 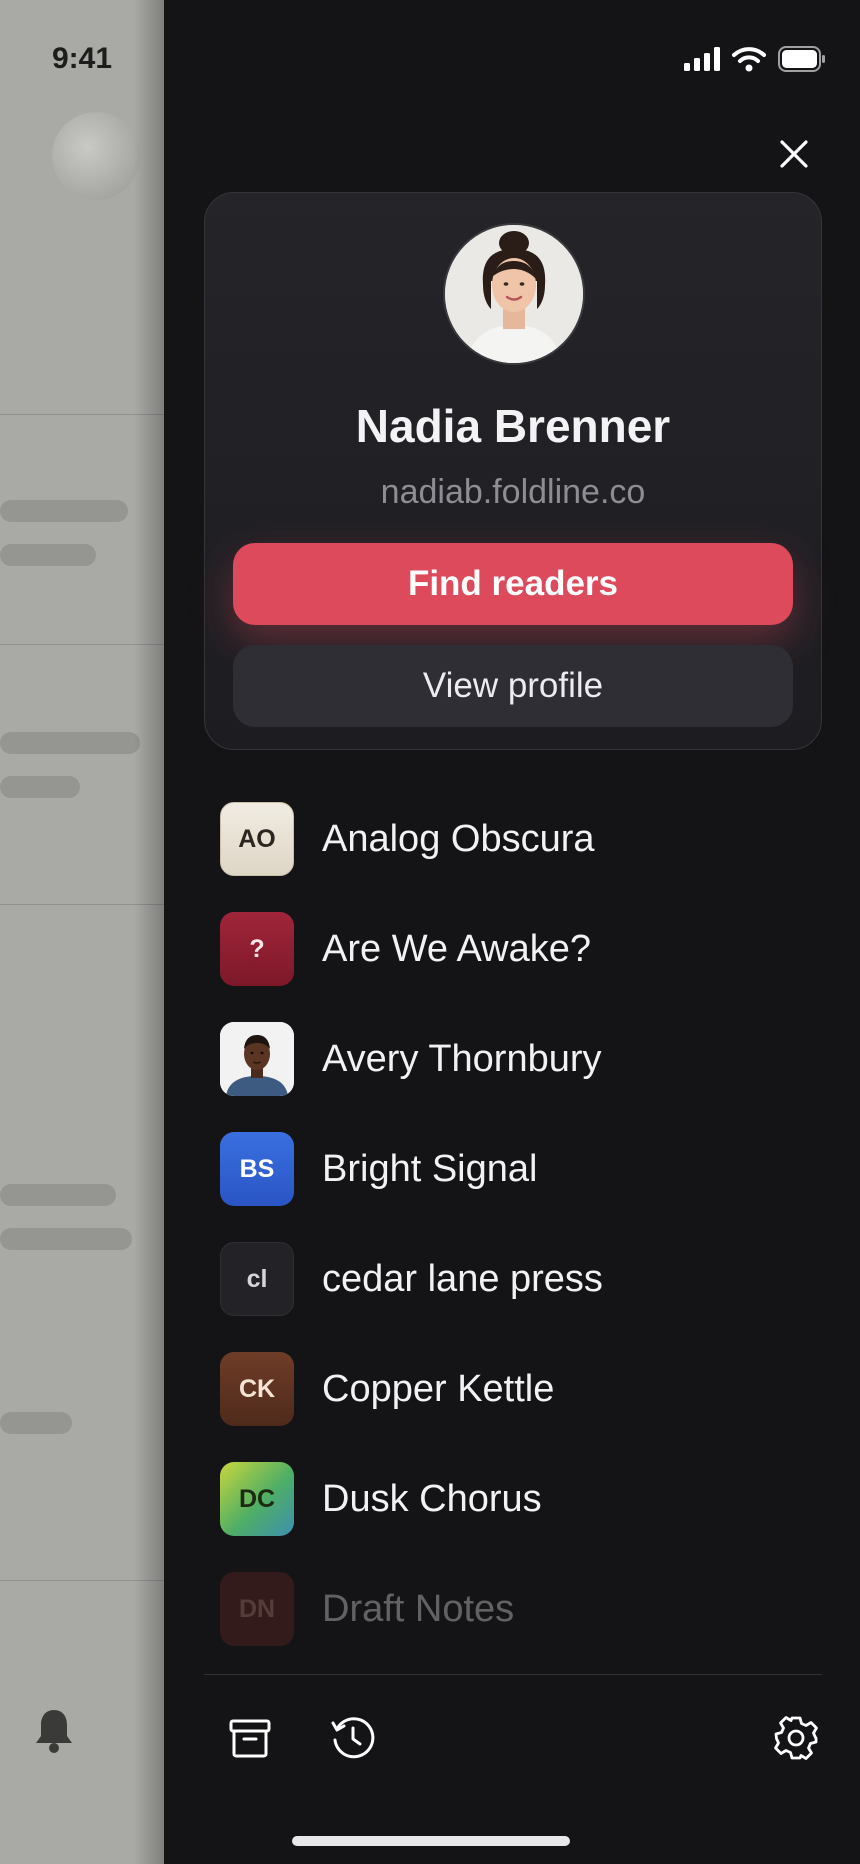 I want to click on publication-label: Dusk Chorus, so click(x=432, y=1498).